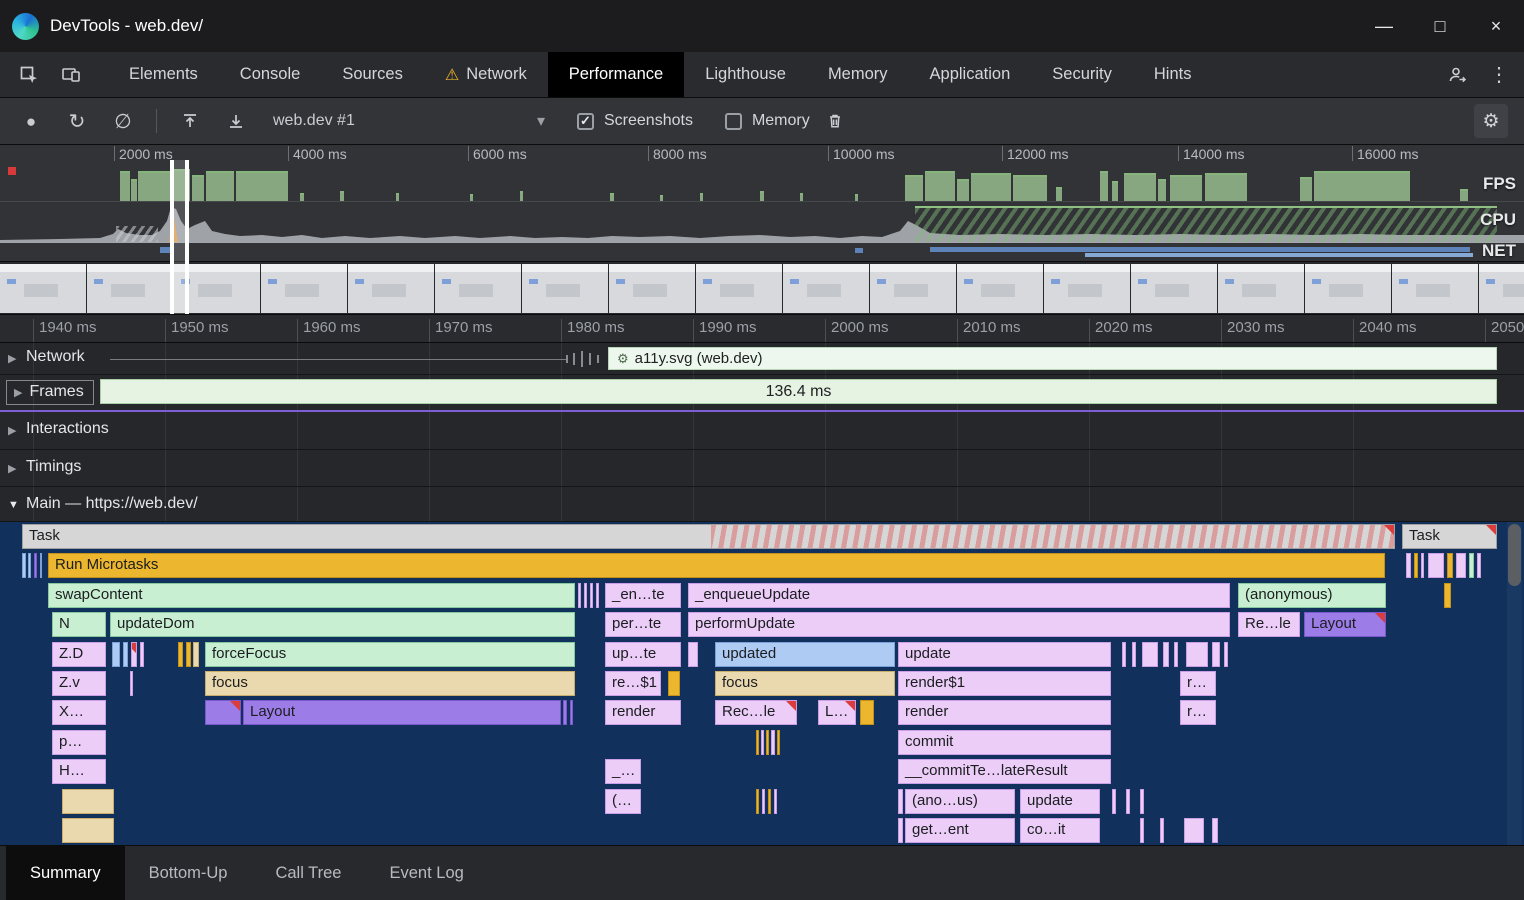 The width and height of the screenshot is (1524, 900). I want to click on screenshots-toggle: ✓ Screenshots, so click(635, 121).